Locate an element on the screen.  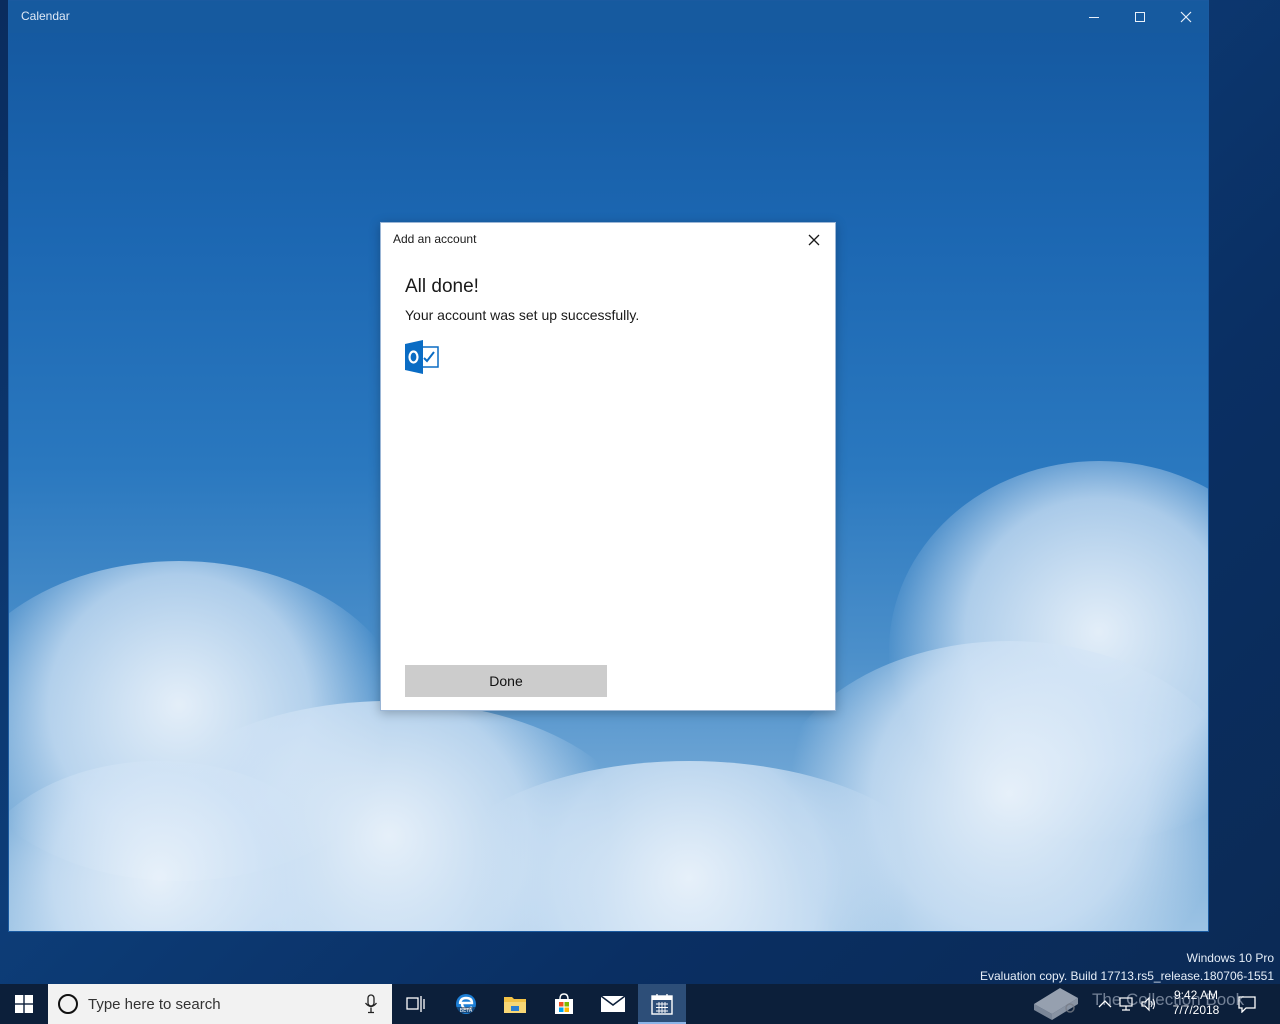
outlook-icon is located at coordinates (422, 357).